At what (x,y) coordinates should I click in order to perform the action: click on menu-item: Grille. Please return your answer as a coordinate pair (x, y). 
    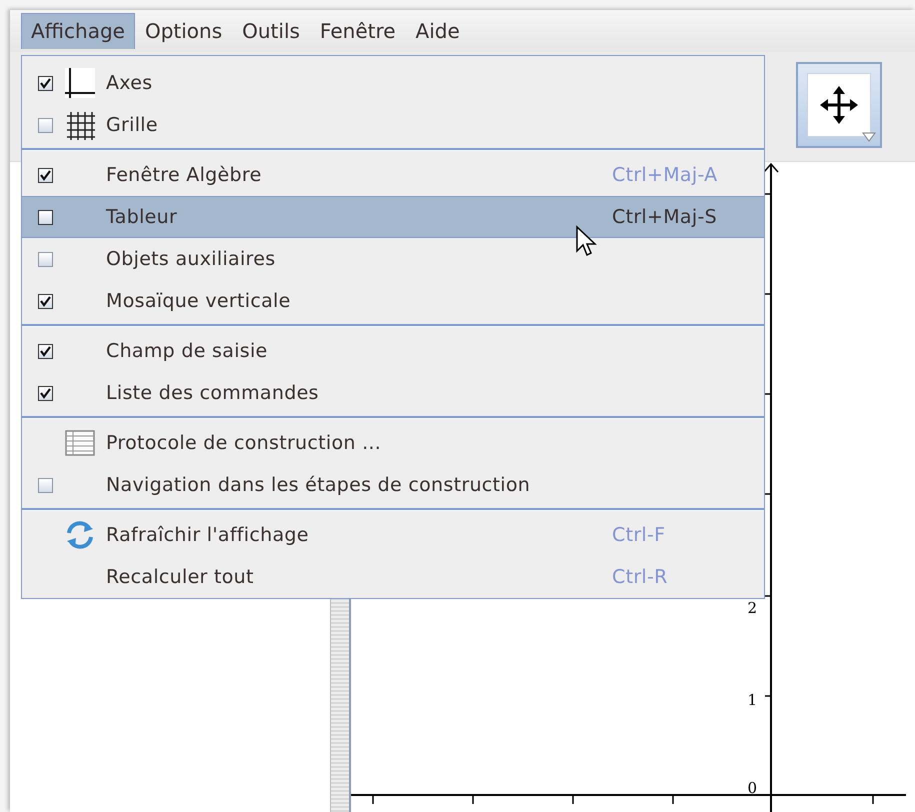
    Looking at the image, I should click on (393, 125).